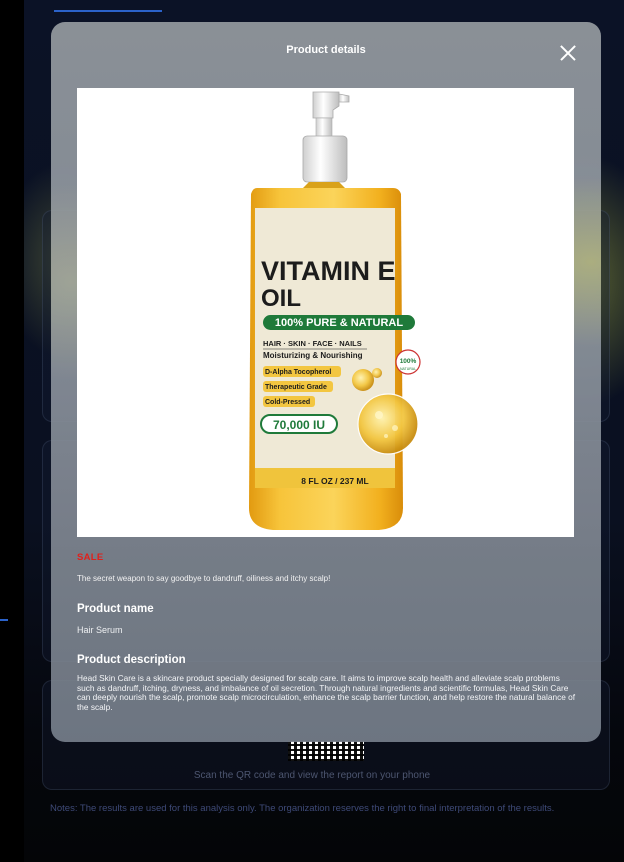  Describe the element at coordinates (281, 298) in the screenshot. I see `label-title-line2: OIL` at that location.